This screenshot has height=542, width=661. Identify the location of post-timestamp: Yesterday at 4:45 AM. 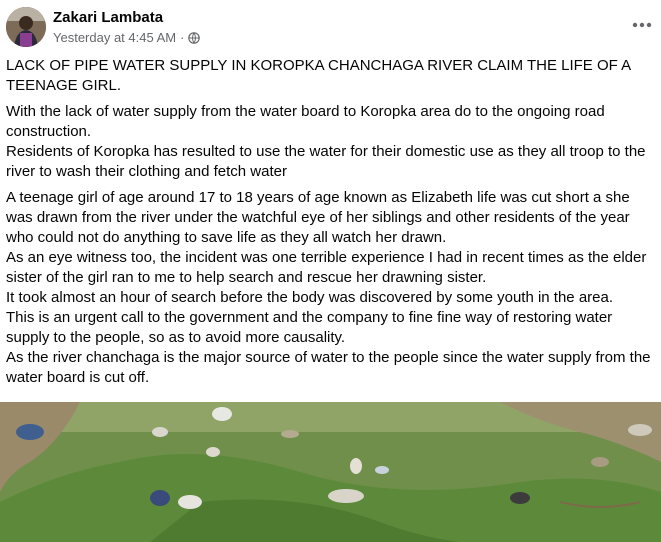
(114, 37).